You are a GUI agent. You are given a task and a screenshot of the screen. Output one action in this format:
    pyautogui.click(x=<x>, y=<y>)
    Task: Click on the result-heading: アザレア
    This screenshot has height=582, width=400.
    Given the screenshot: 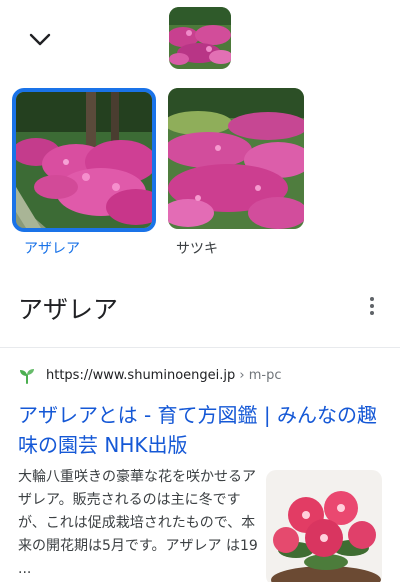 What is the action you would take?
    pyautogui.click(x=68, y=309)
    